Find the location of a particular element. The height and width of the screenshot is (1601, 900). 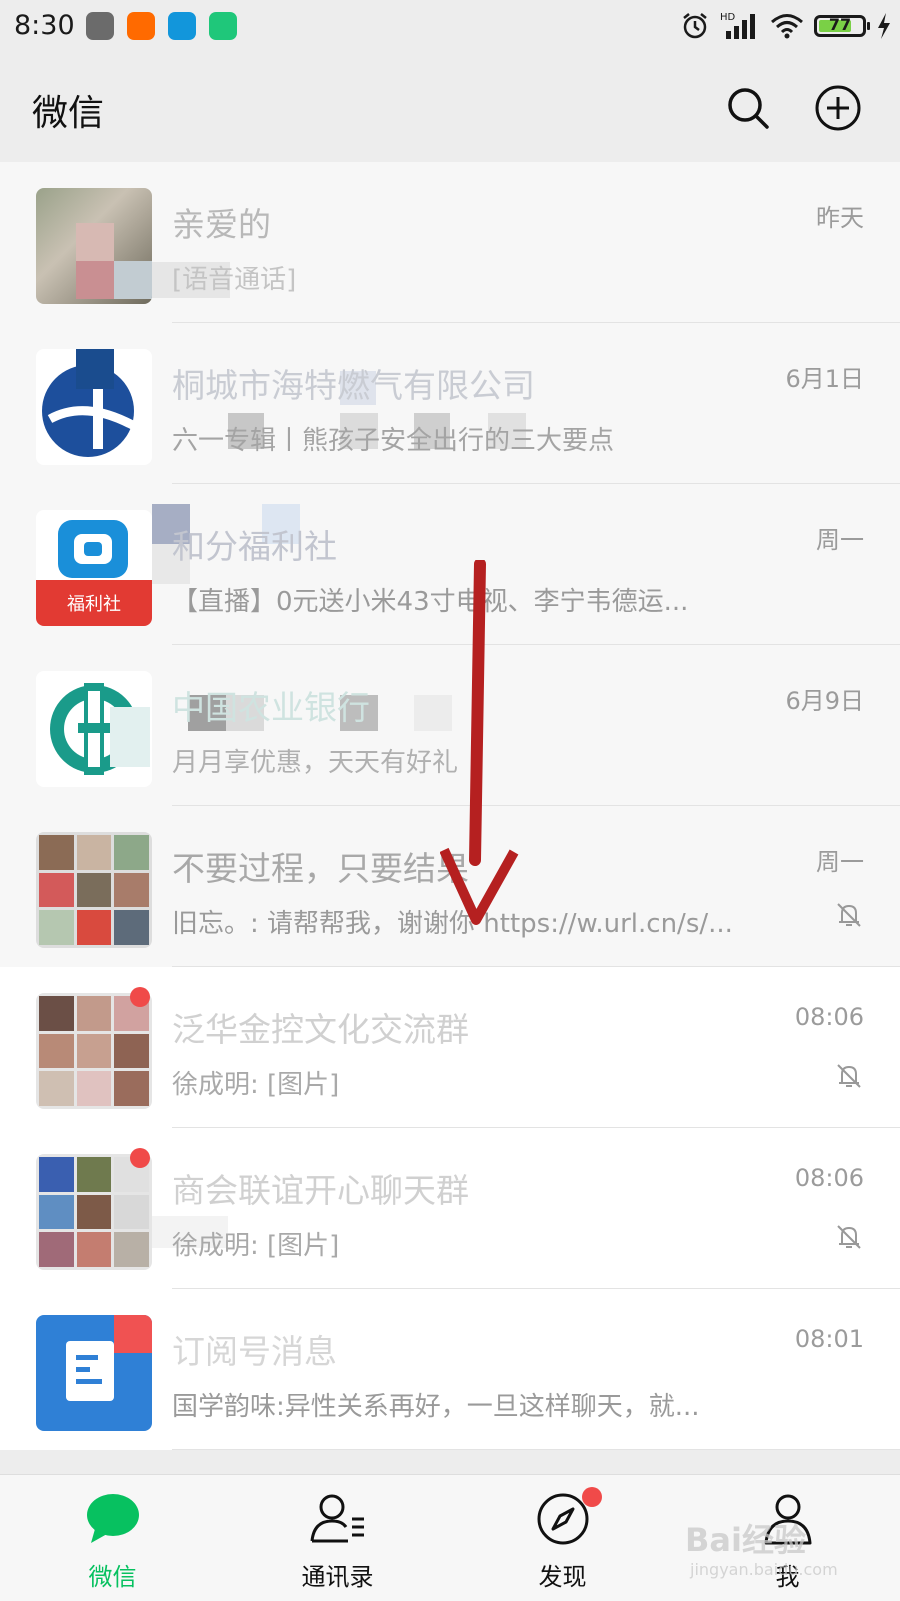

watermark-url: jingyan.baidu.com is located at coordinates (764, 1569).